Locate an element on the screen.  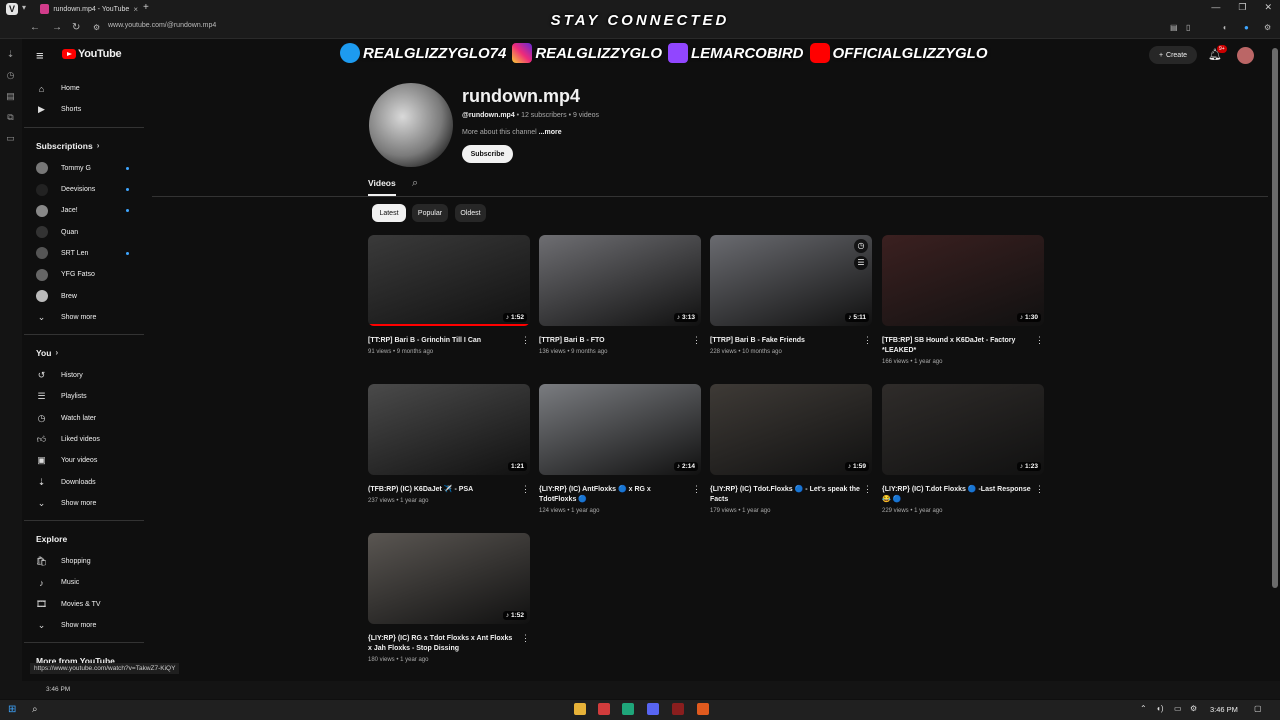
sidebar-item-shorts: ▶ Shorts is located at coordinates (87, 109).